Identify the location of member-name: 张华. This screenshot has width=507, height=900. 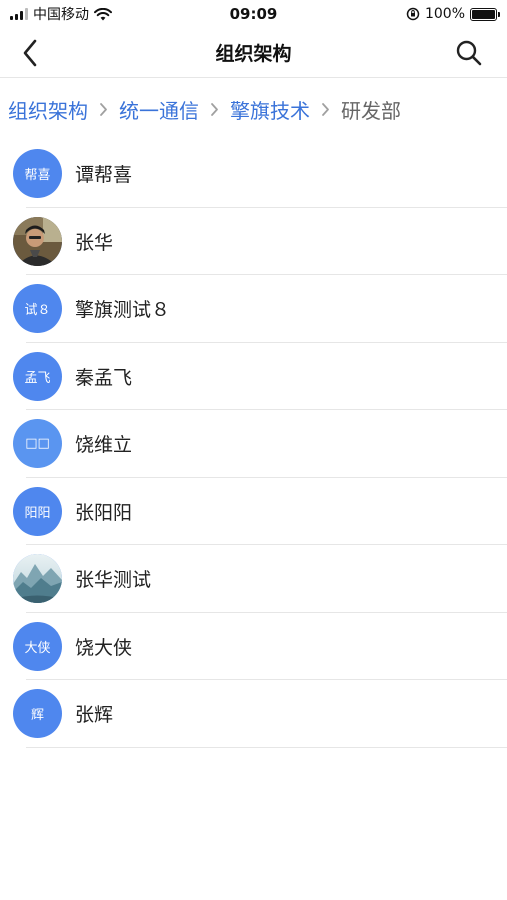
(94, 242).